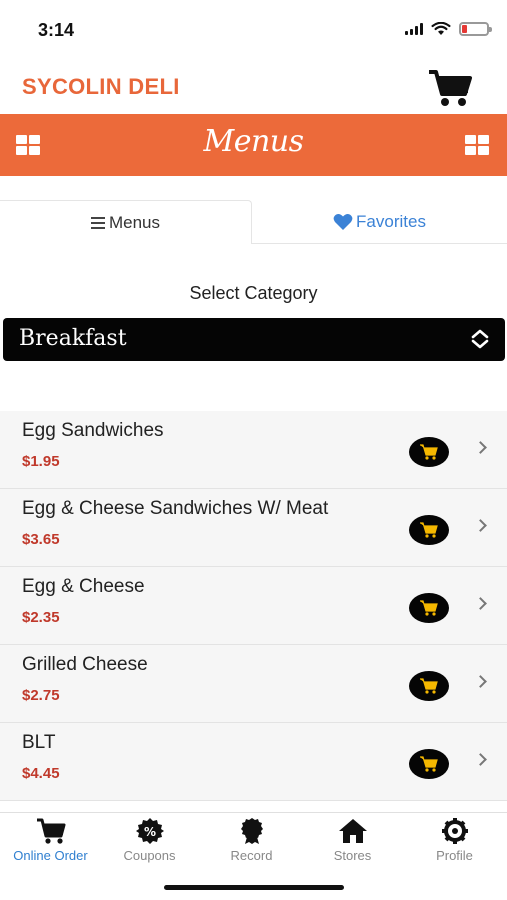  I want to click on tab-favorites-label: Favorites, so click(391, 221).